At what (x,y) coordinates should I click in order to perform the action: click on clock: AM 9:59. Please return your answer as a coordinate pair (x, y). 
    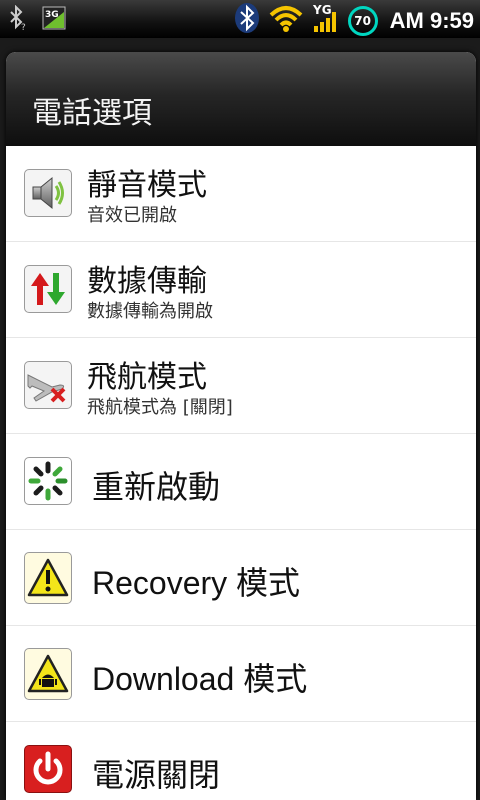
    Looking at the image, I should click on (431, 20).